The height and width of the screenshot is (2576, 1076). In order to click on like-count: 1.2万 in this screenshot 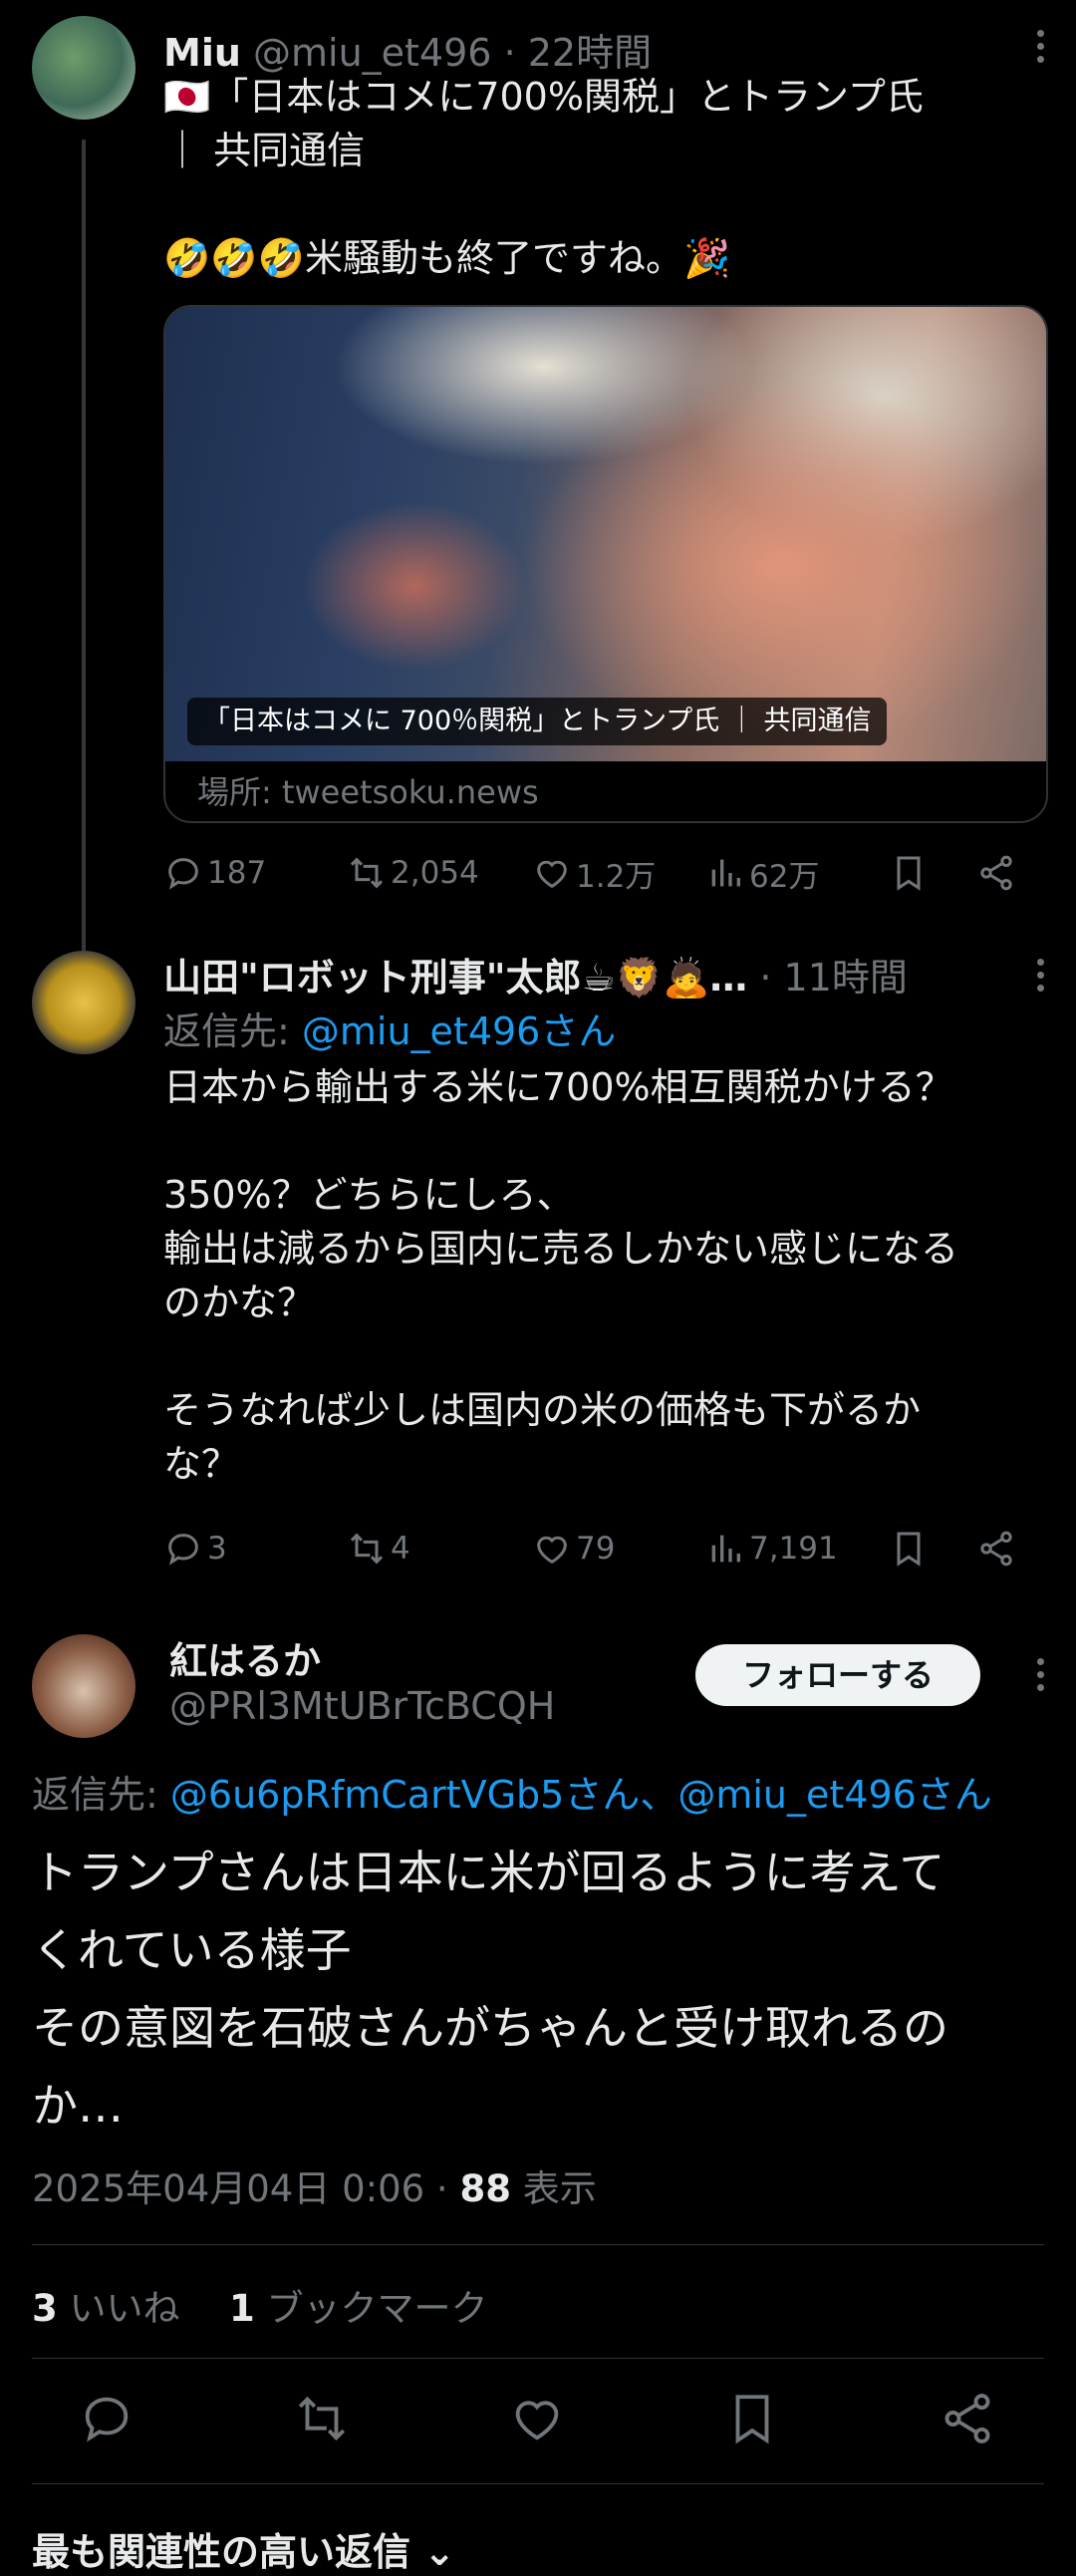, I will do `click(616, 876)`.